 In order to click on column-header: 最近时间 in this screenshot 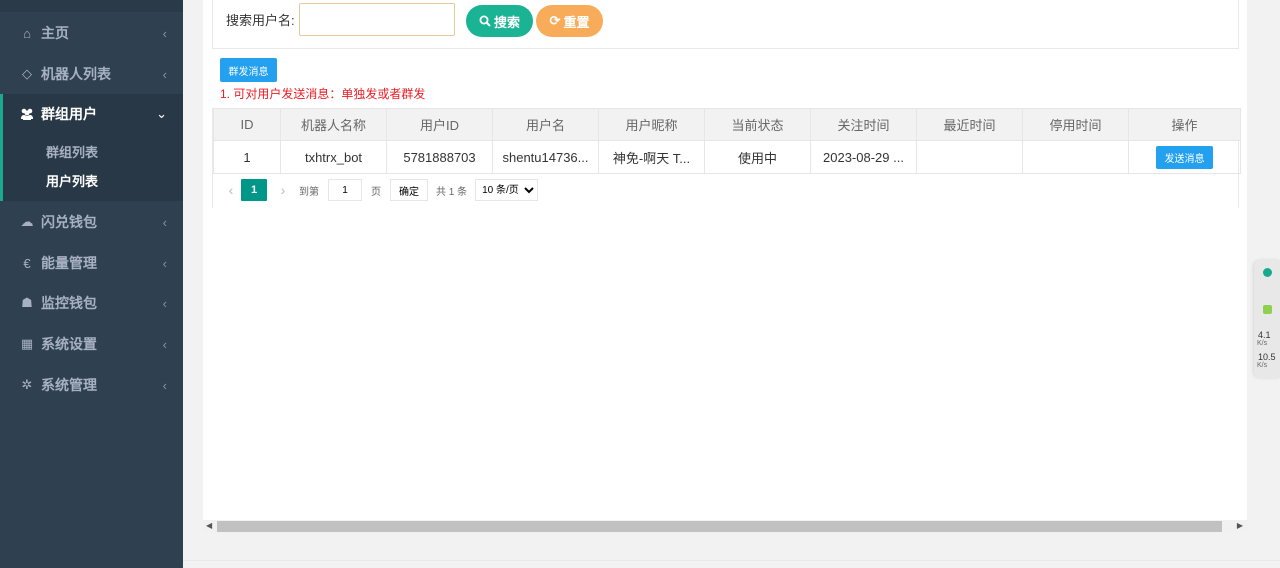, I will do `click(969, 124)`.